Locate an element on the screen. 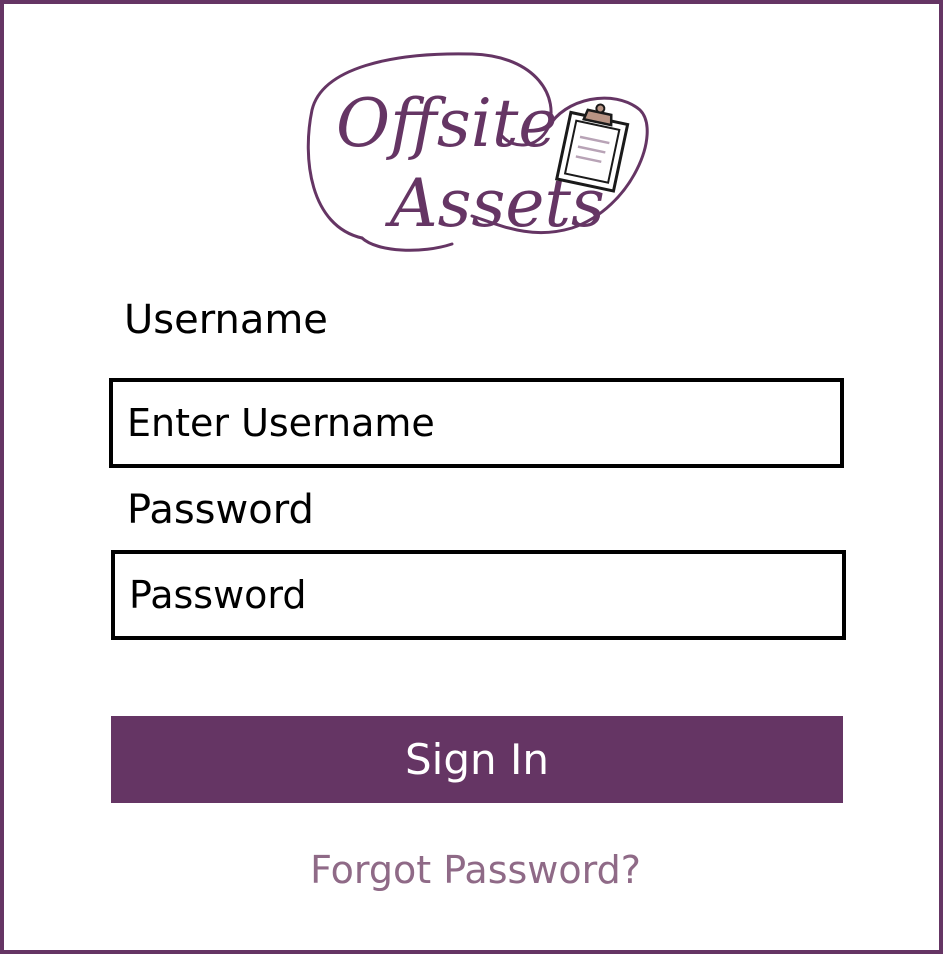 Image resolution: width=943 pixels, height=954 pixels. clipboard-icon is located at coordinates (592, 148).